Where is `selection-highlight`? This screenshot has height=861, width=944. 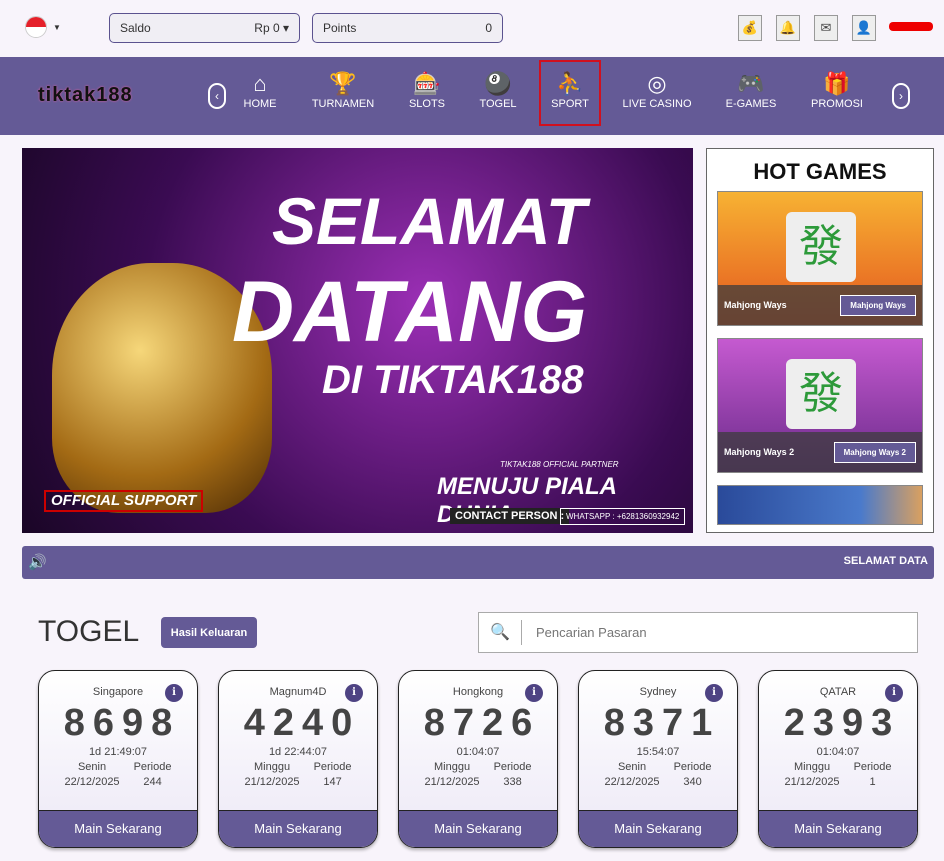
selection-highlight is located at coordinates (570, 93).